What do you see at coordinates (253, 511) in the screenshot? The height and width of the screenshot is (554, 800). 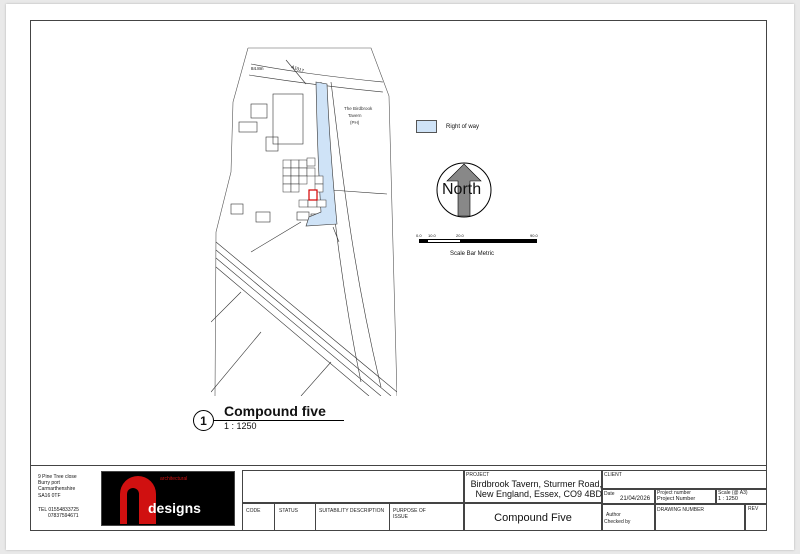 I see `col-code: CODE` at bounding box center [253, 511].